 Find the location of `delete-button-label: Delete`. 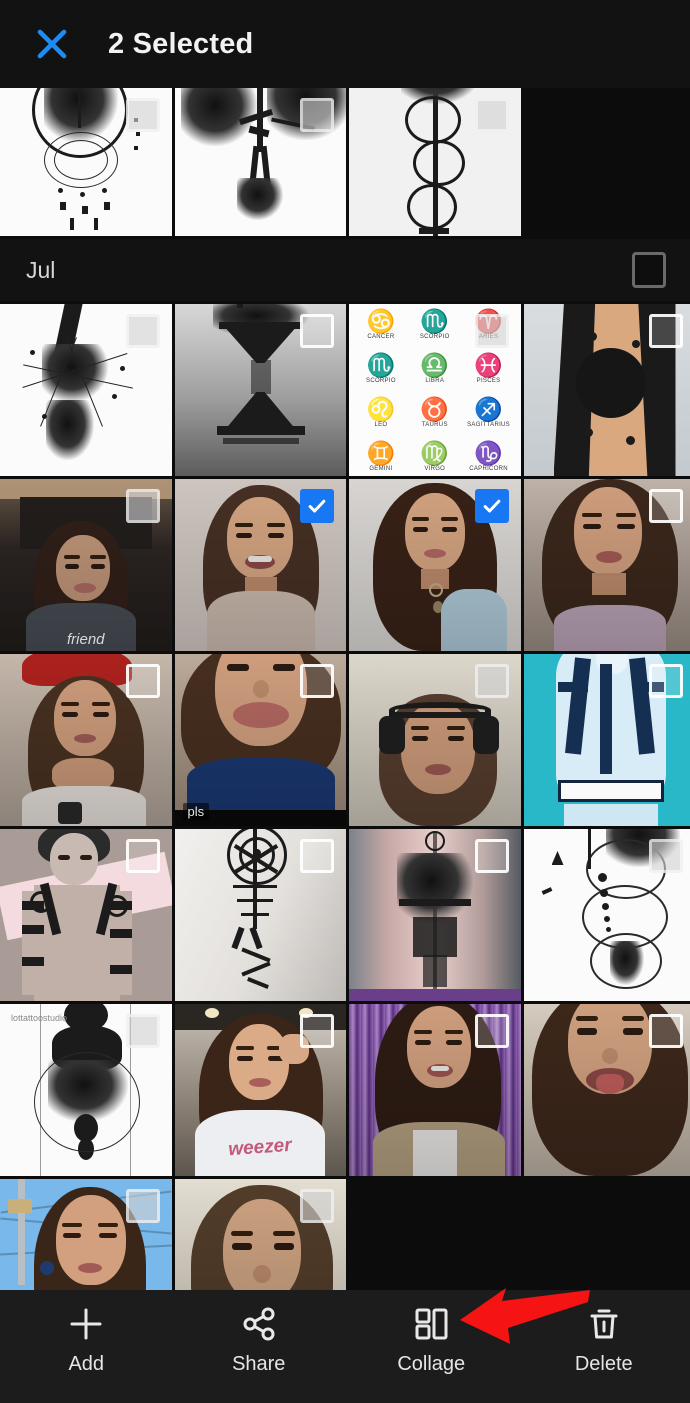

delete-button-label: Delete is located at coordinates (603, 1364).